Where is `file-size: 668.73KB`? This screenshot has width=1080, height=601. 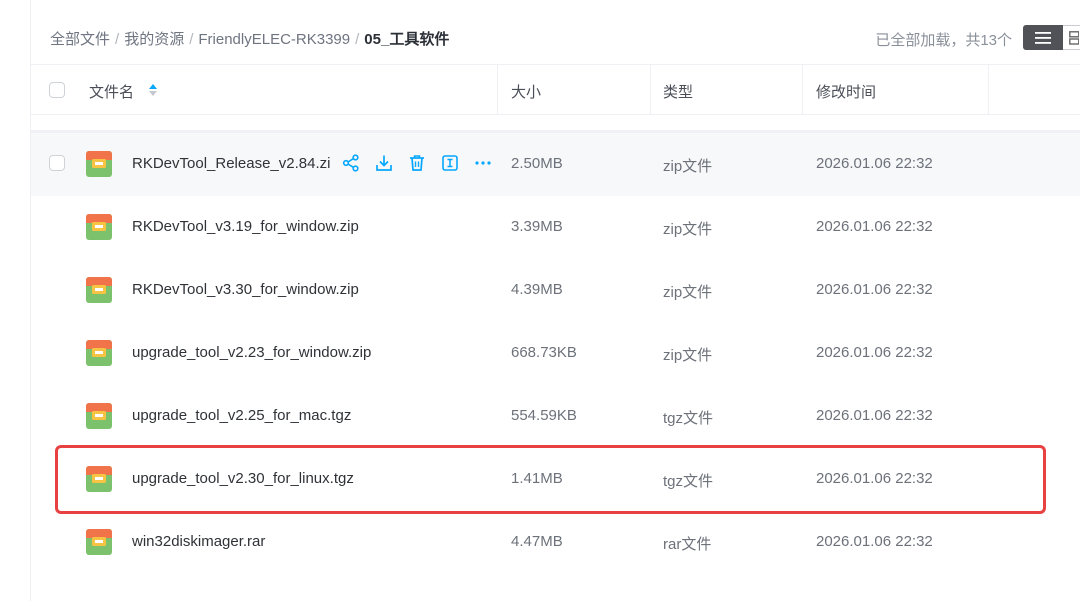 file-size: 668.73KB is located at coordinates (544, 352).